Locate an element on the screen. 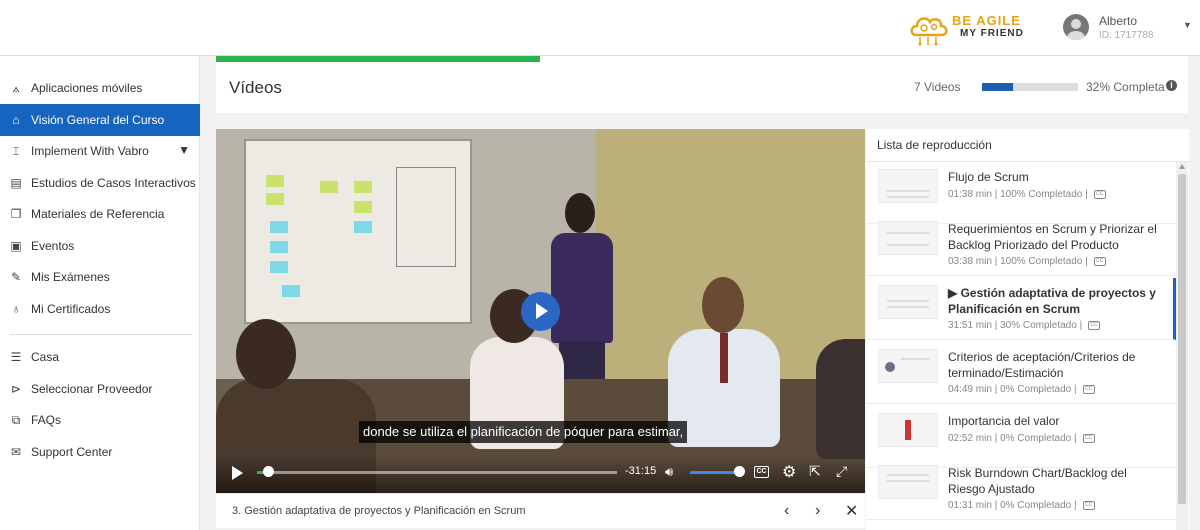 Image resolution: width=1200 pixels, height=530 pixels. sidebar-item-select-provider: ⊳ Seleccionar Proveedor is located at coordinates (100, 389).